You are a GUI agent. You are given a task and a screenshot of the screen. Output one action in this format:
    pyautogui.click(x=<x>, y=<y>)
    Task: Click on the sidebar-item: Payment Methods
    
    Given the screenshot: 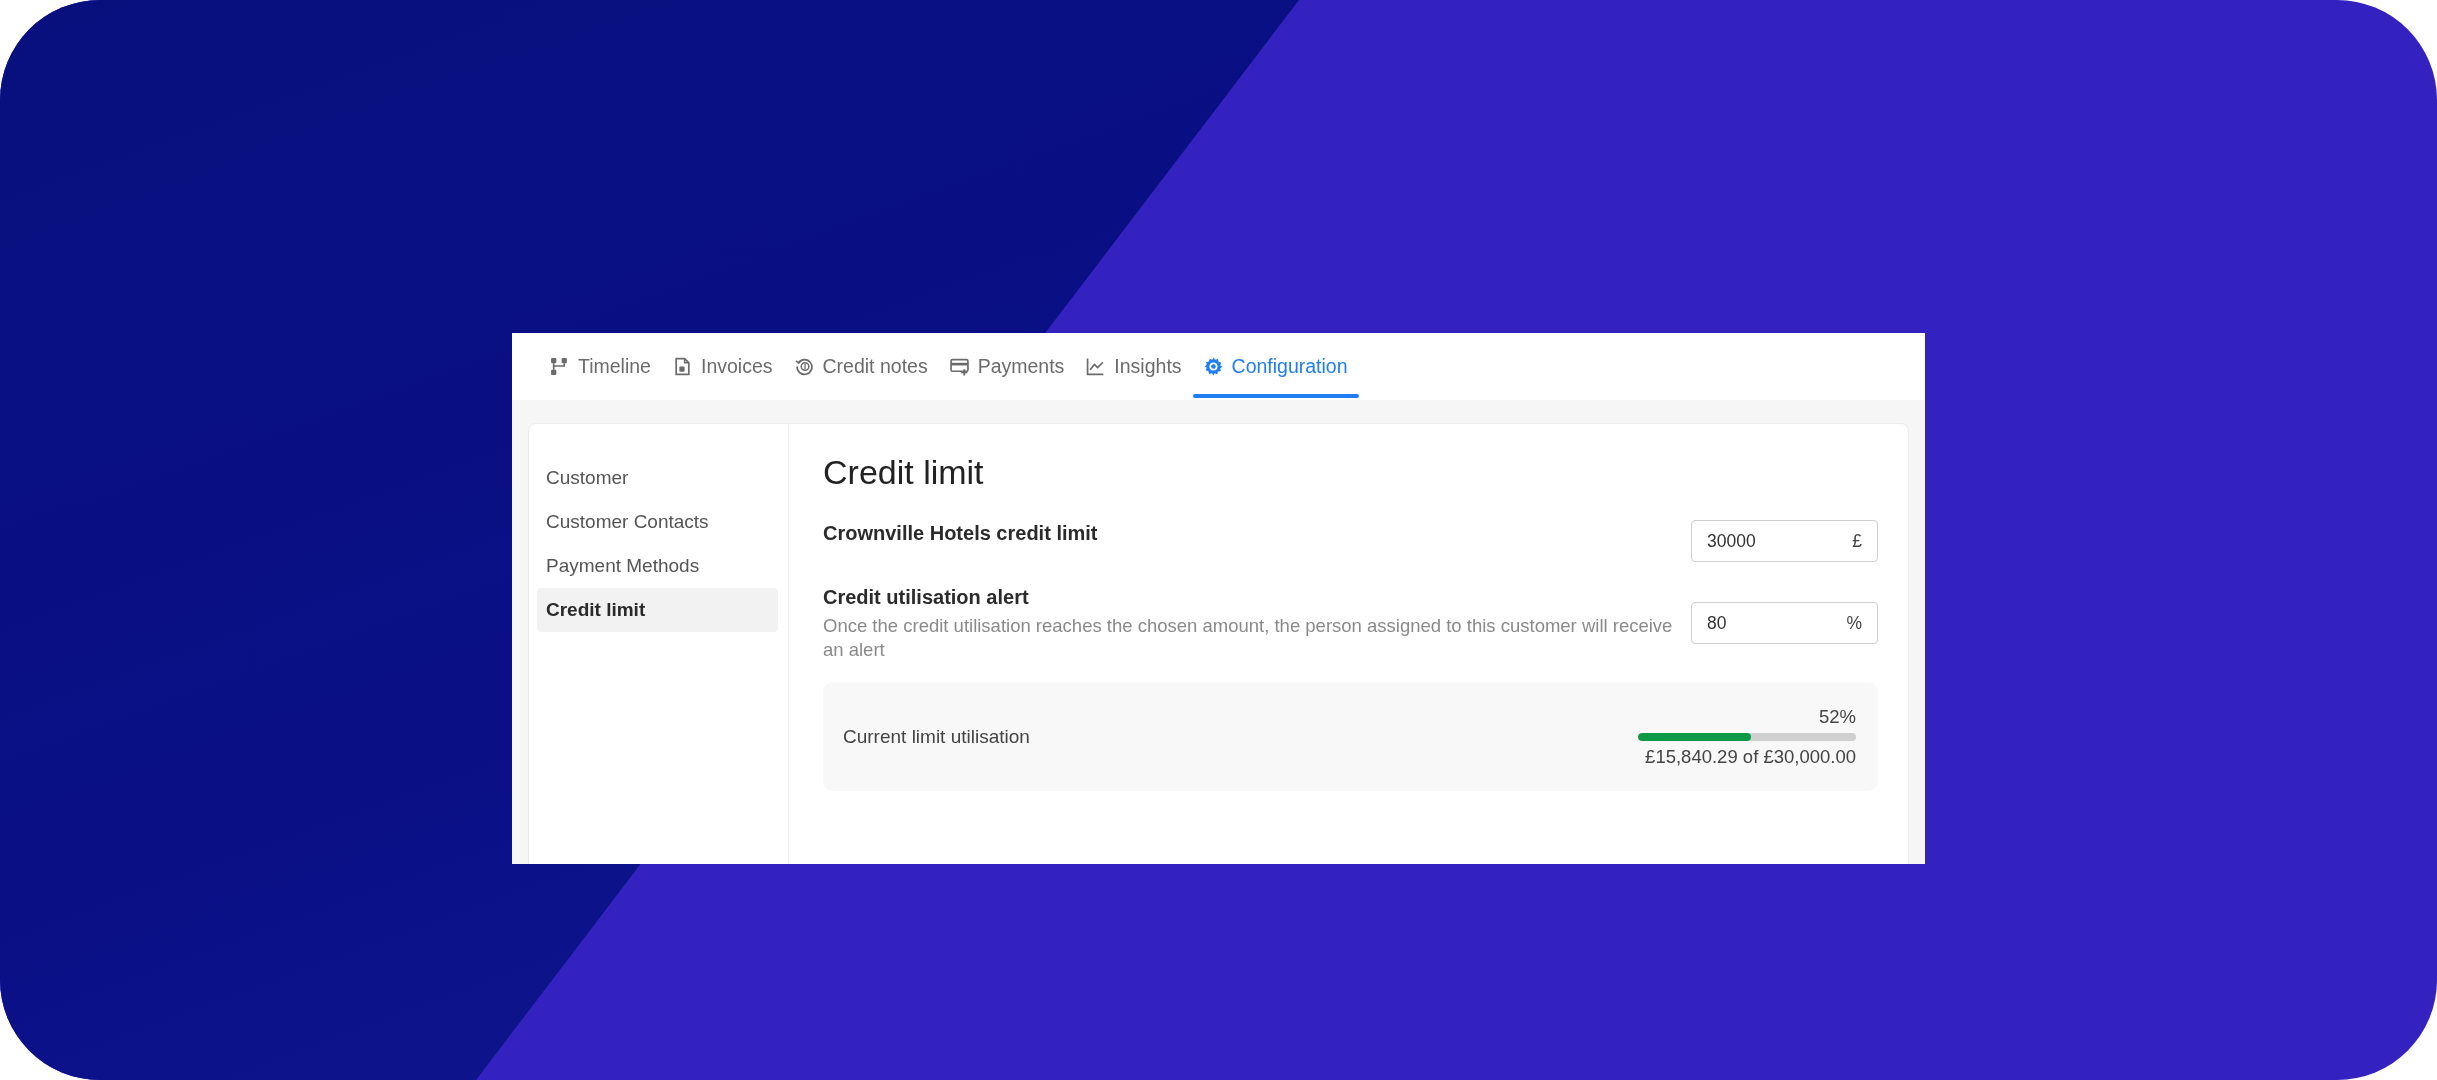 What is the action you would take?
    pyautogui.click(x=657, y=566)
    